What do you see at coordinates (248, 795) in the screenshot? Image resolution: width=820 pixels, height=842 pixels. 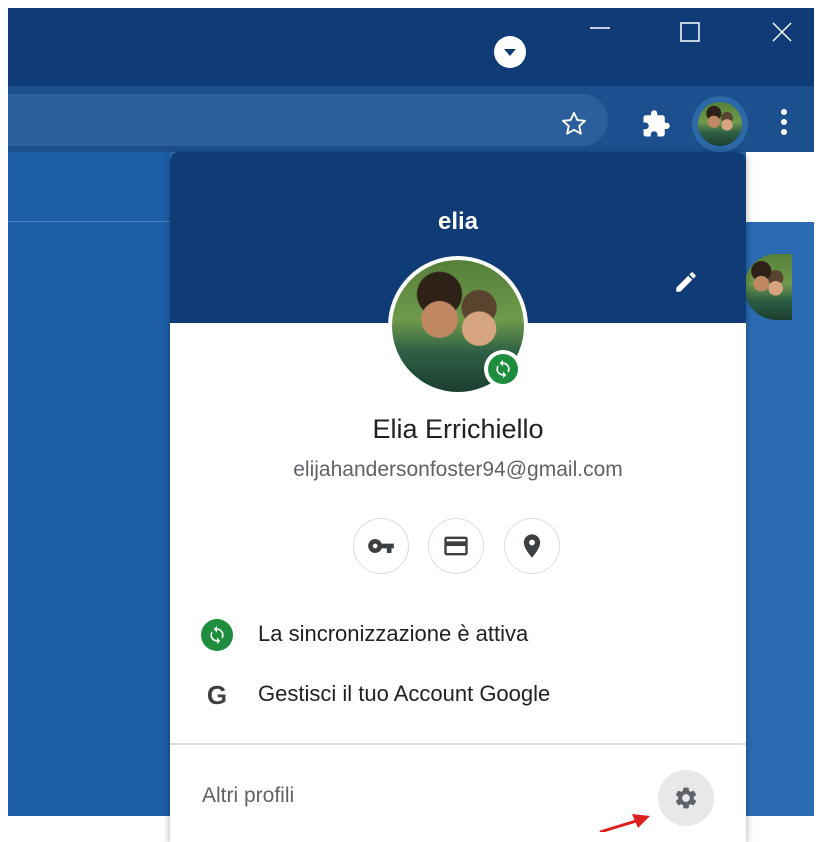 I see `other-profiles-label: Altri profili` at bounding box center [248, 795].